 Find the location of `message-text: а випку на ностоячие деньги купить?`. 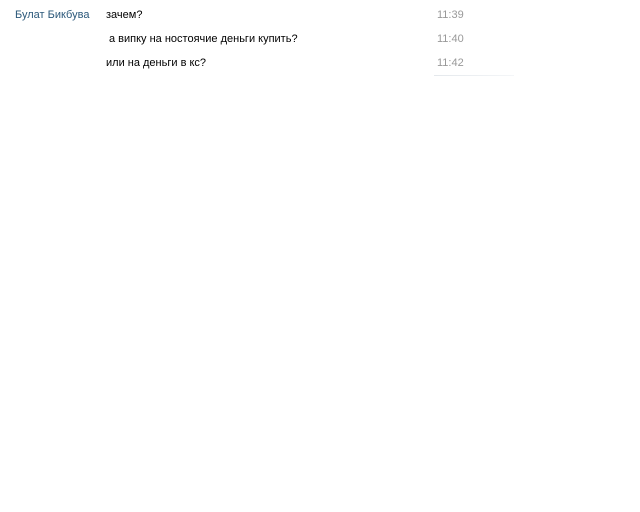

message-text: а випку на ностоячие деньги купить? is located at coordinates (203, 39).